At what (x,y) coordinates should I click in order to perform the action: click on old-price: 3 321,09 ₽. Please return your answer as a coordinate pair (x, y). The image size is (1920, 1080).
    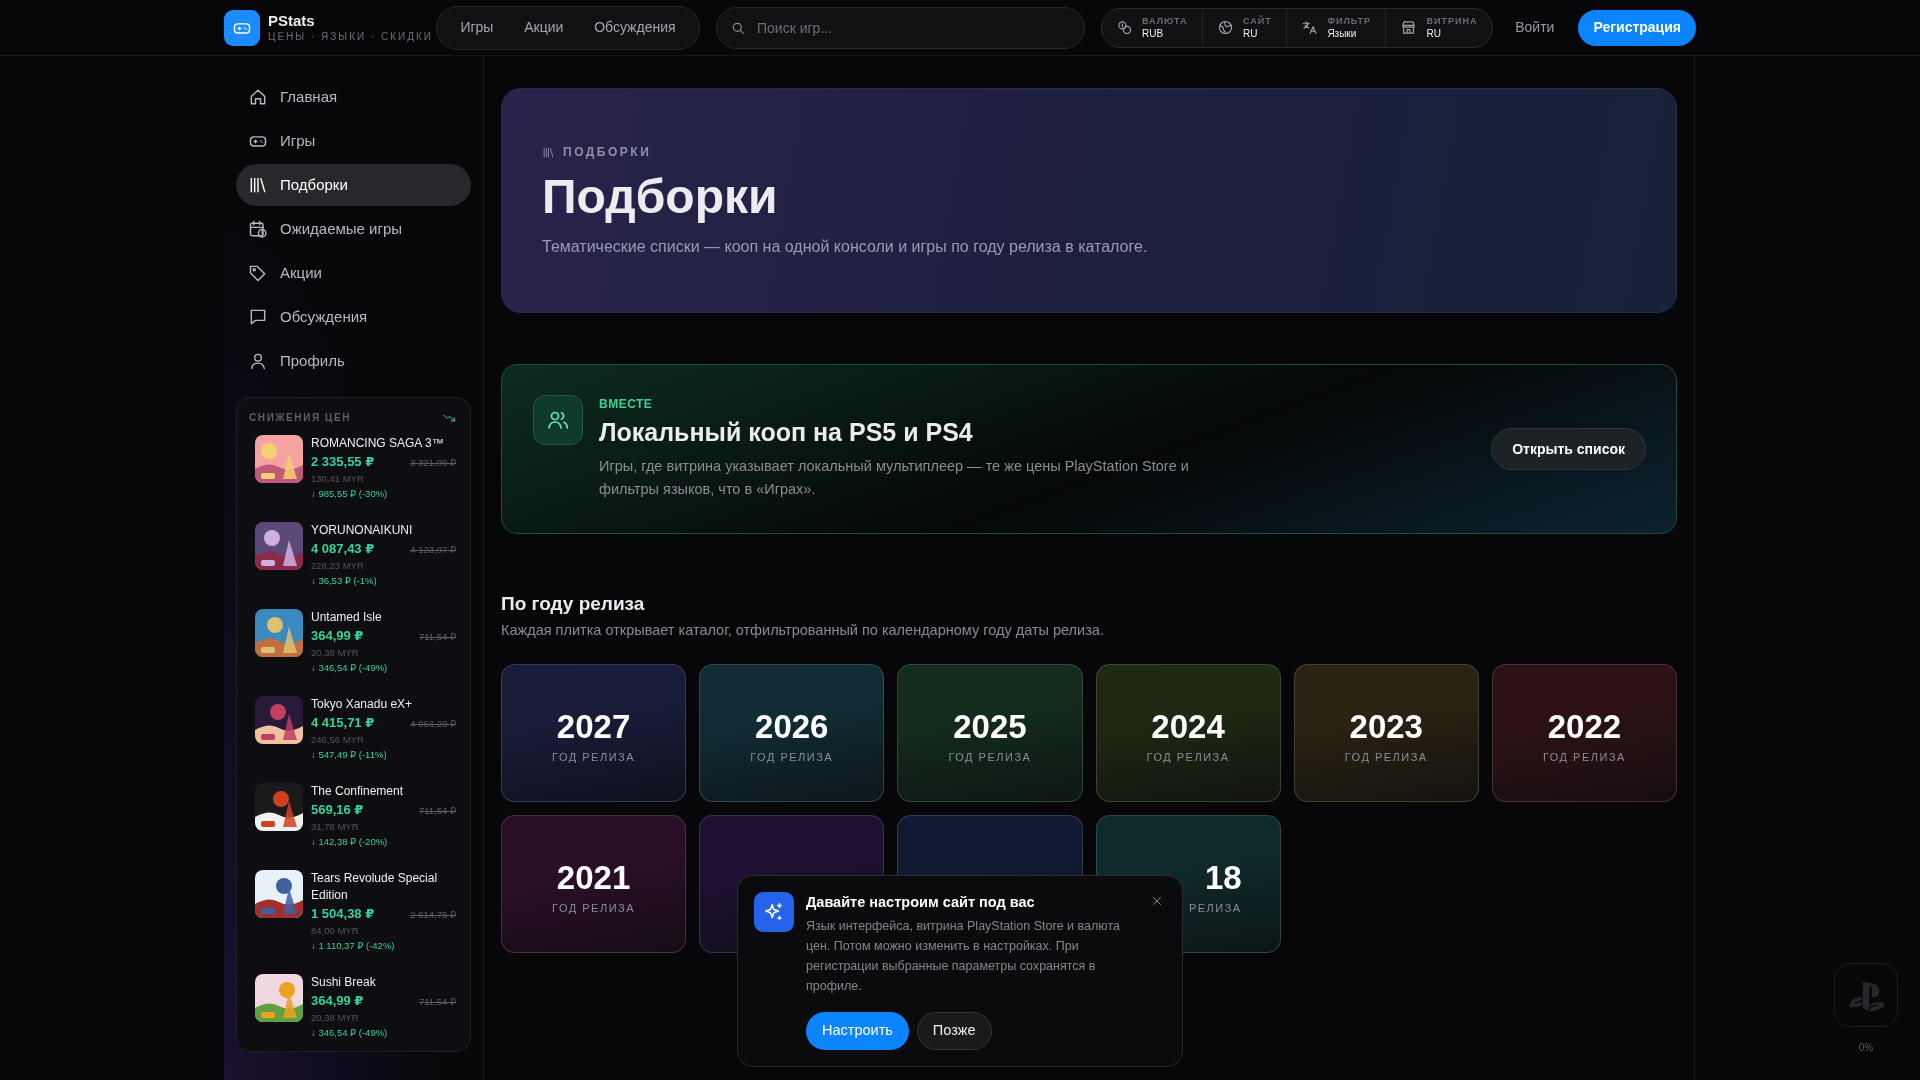
    Looking at the image, I should click on (433, 463).